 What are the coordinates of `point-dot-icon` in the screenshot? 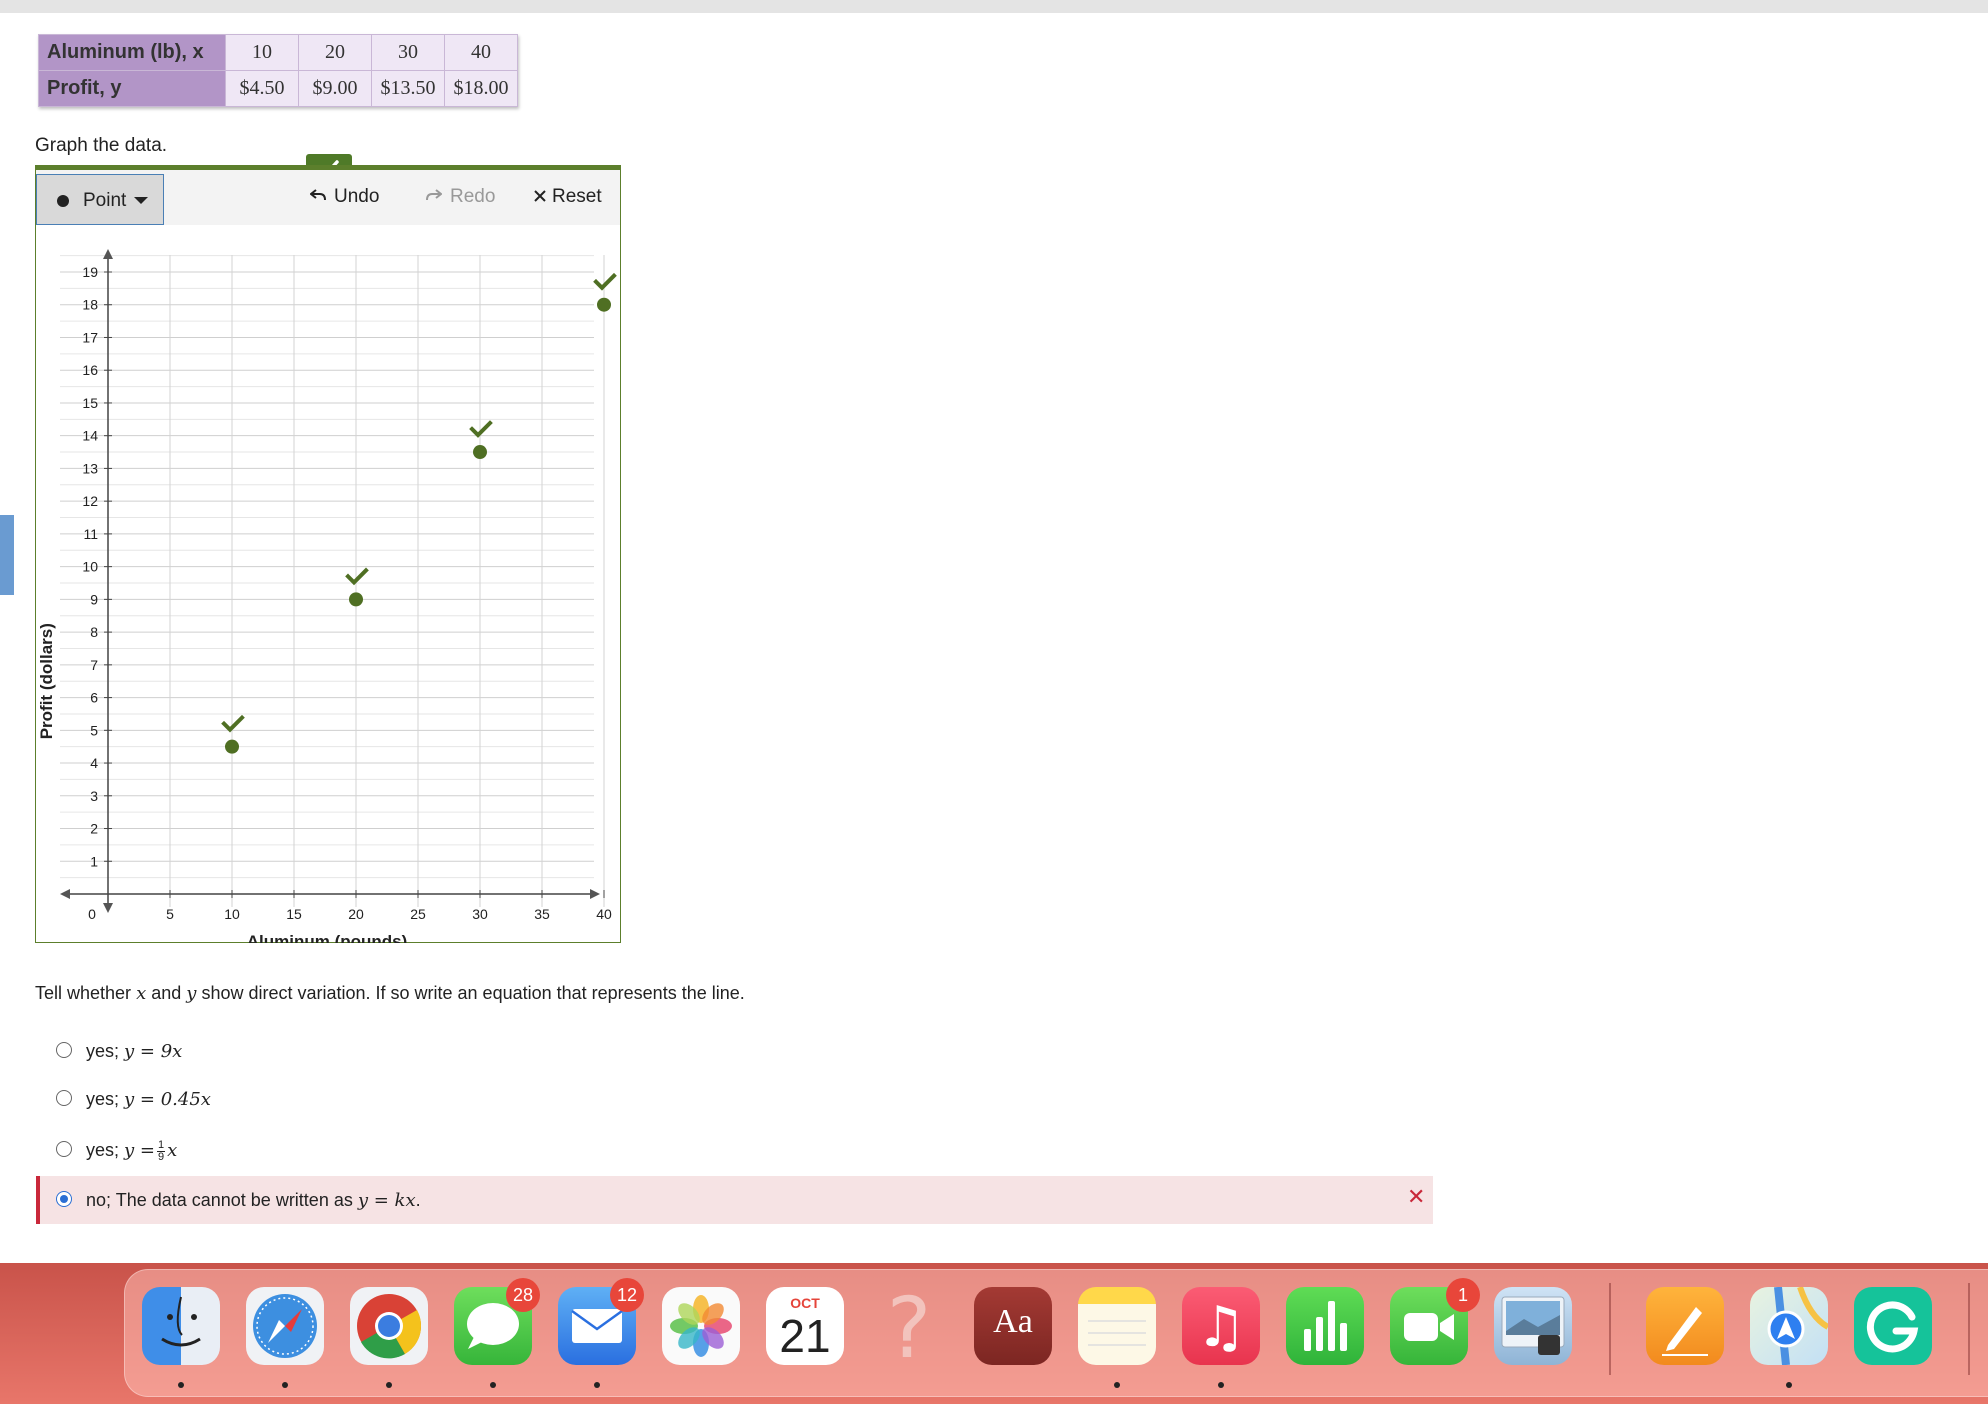 It's located at (63, 201).